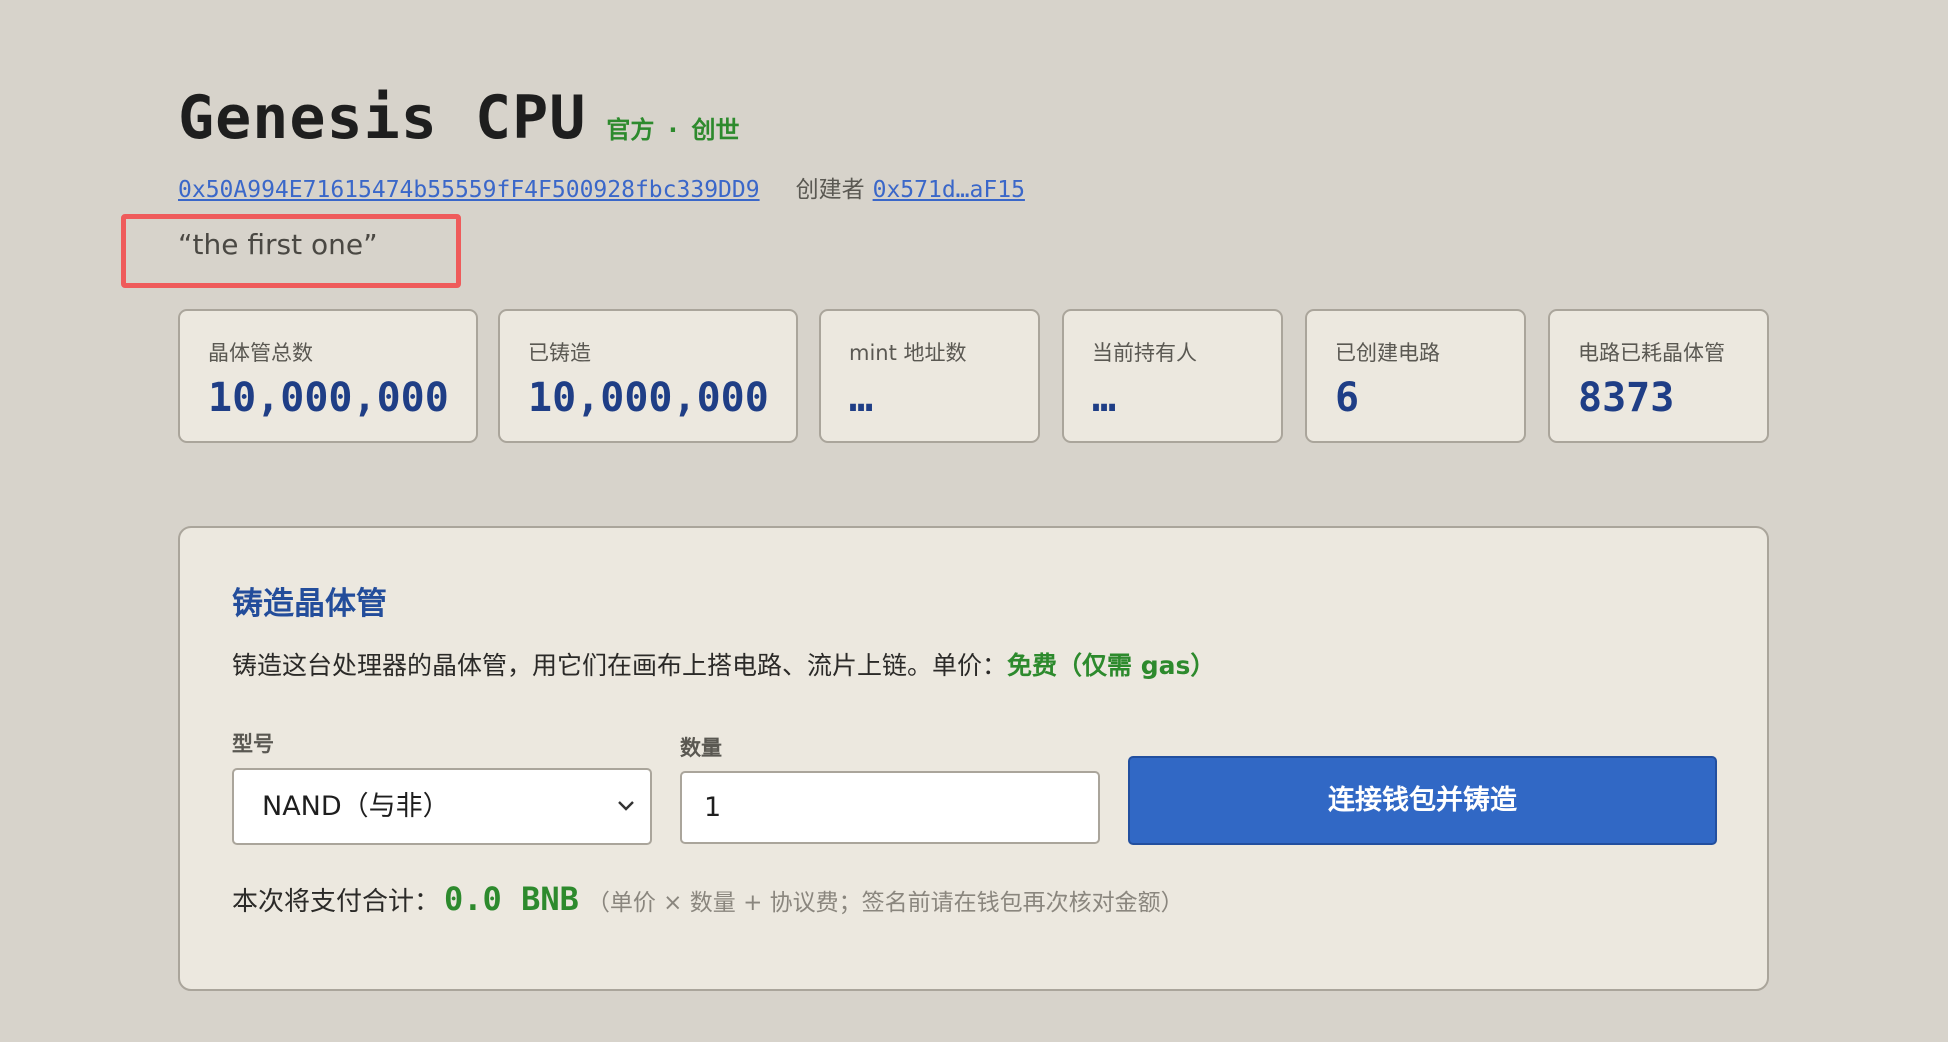 Image resolution: width=1948 pixels, height=1042 pixels. Describe the element at coordinates (253, 744) in the screenshot. I see `model-label: 型号` at that location.